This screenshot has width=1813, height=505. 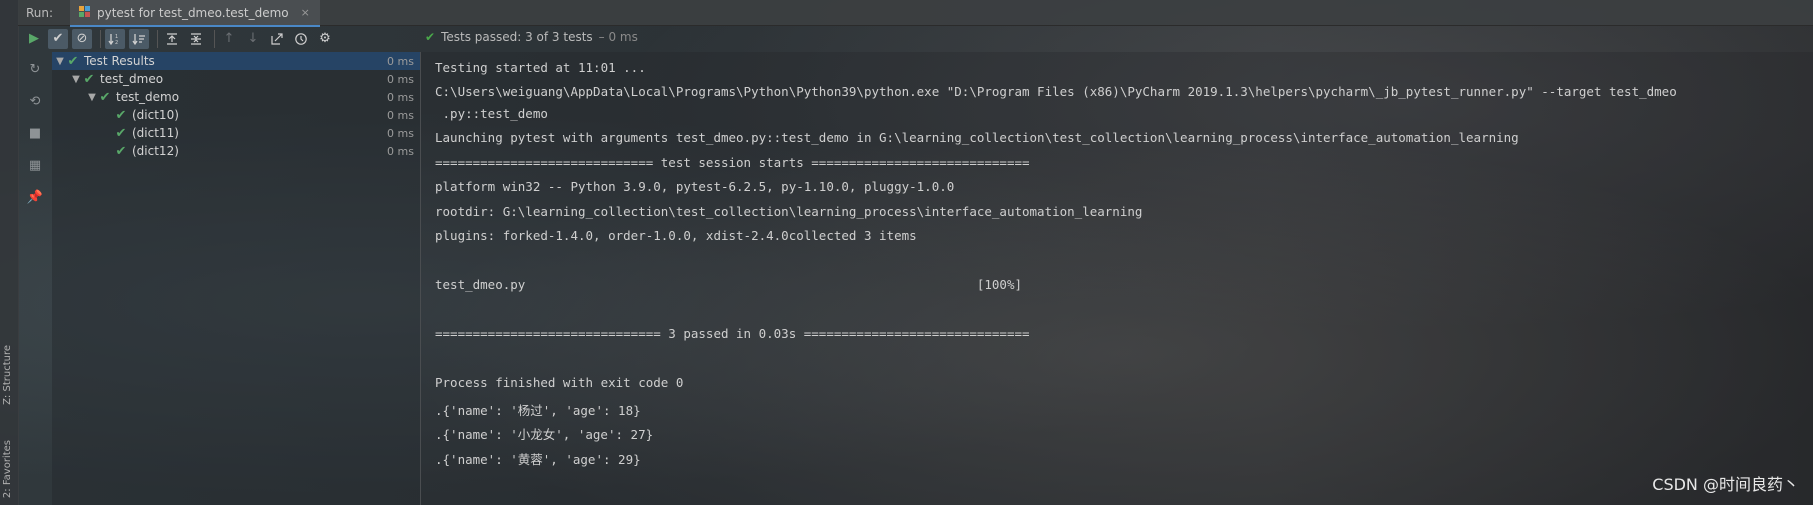 What do you see at coordinates (915, 13) in the screenshot?
I see `run-tool-window-header: Run: pytest for test_dmeo.test_demo ×` at bounding box center [915, 13].